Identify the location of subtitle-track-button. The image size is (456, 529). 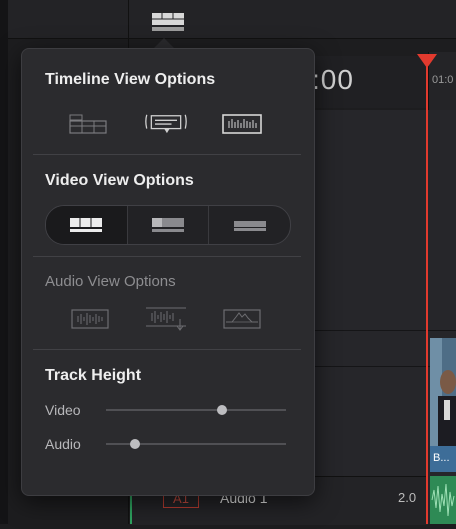
(166, 124).